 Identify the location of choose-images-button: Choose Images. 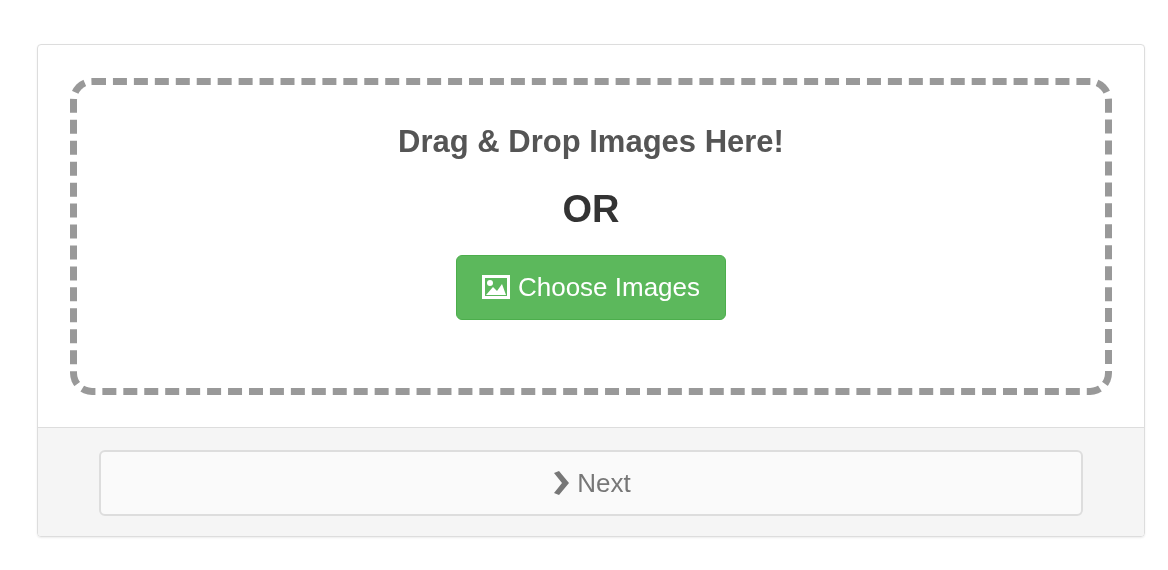
(591, 287).